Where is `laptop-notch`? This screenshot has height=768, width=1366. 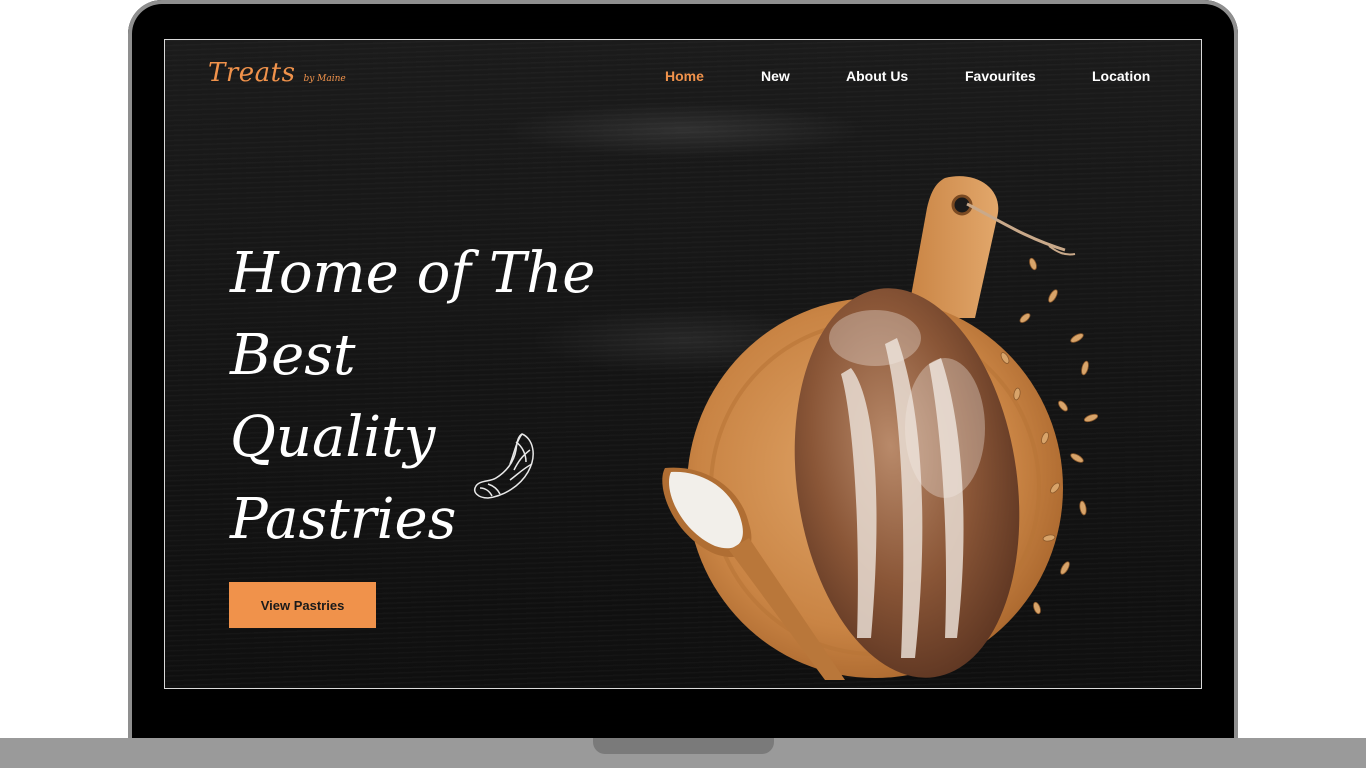
laptop-notch is located at coordinates (683, 746).